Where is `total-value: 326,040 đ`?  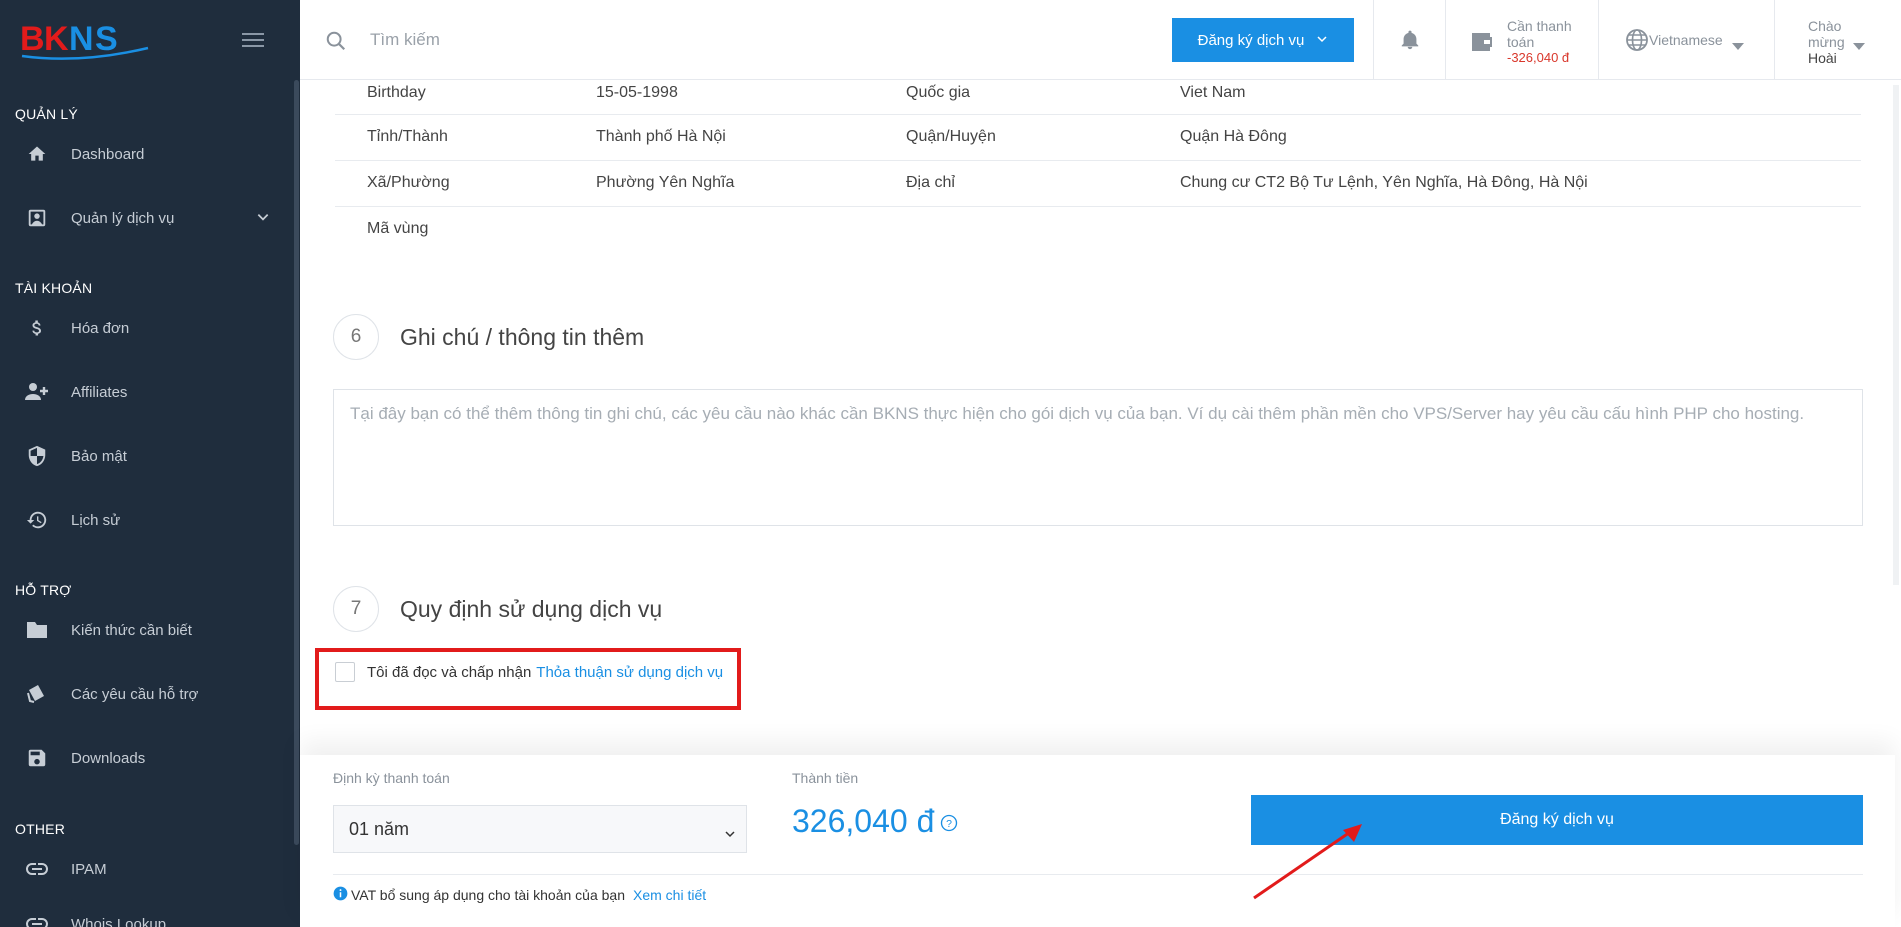 total-value: 326,040 đ is located at coordinates (863, 821).